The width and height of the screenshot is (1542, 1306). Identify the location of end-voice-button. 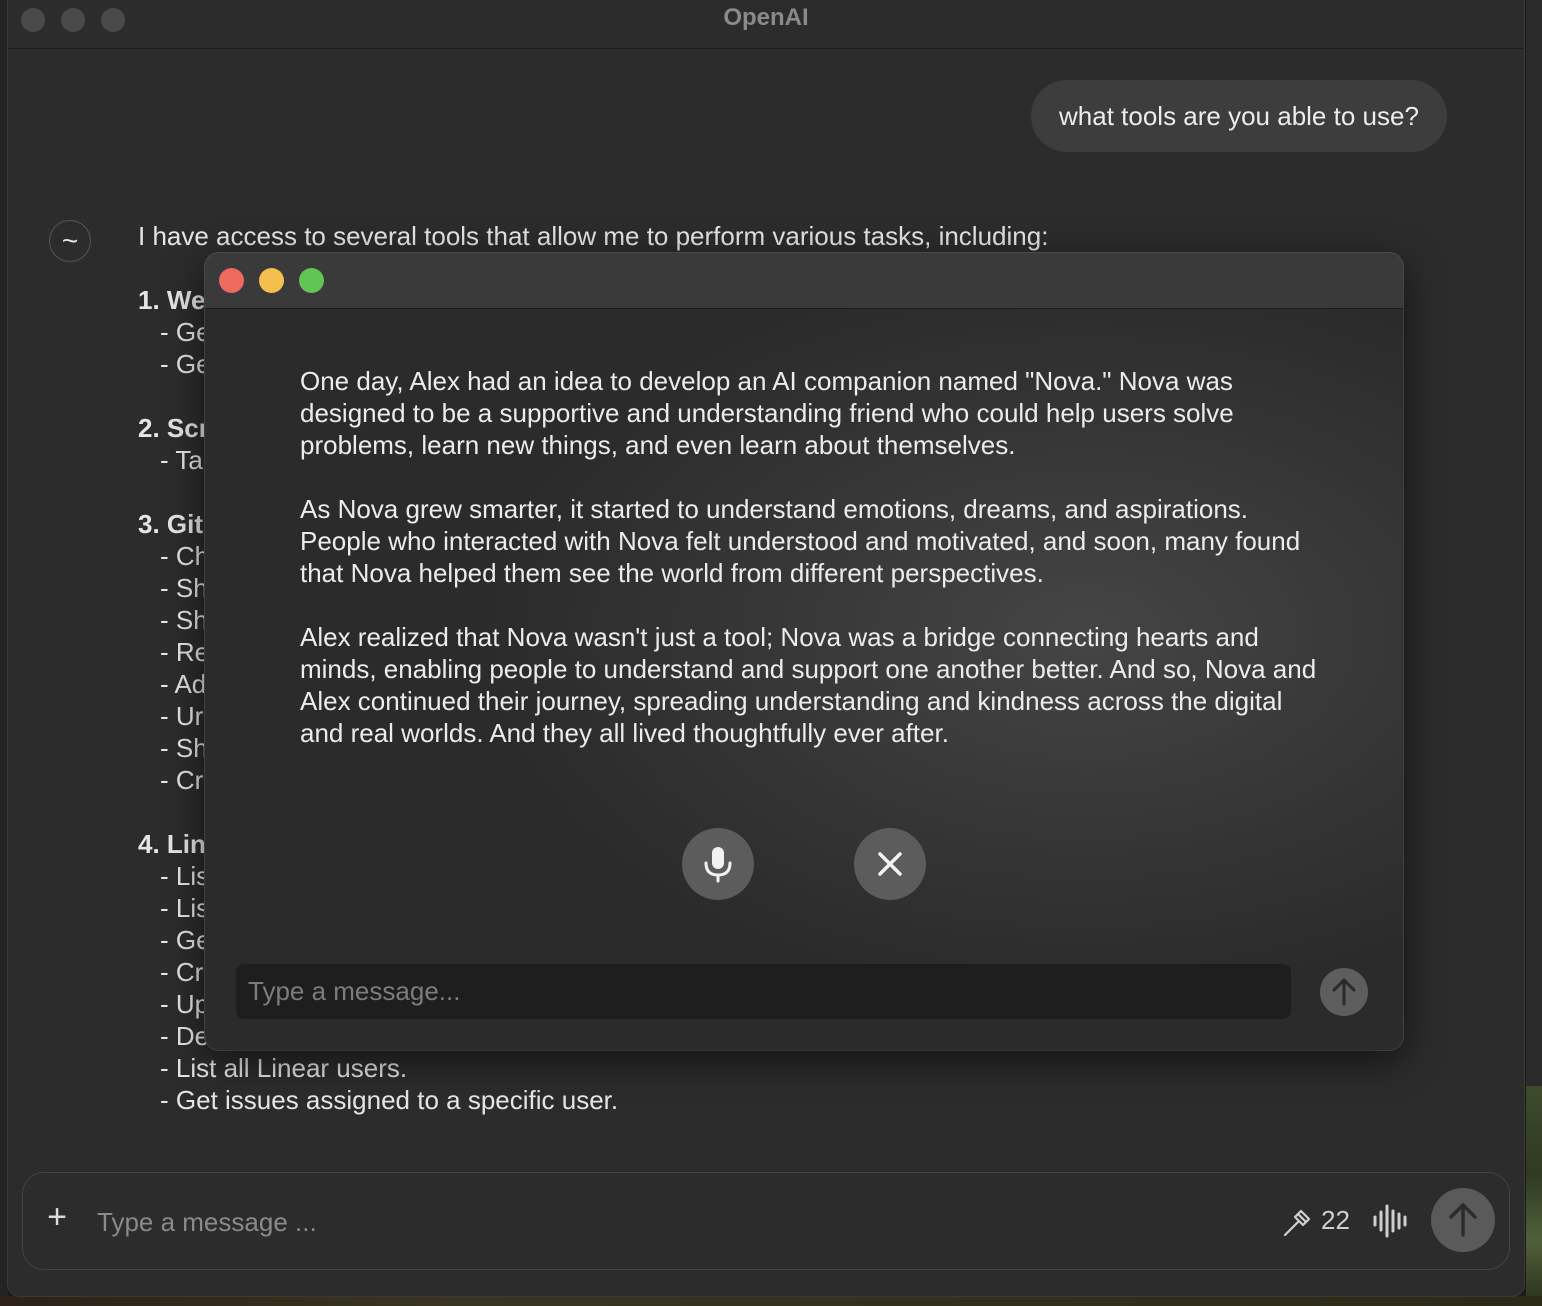
(890, 864).